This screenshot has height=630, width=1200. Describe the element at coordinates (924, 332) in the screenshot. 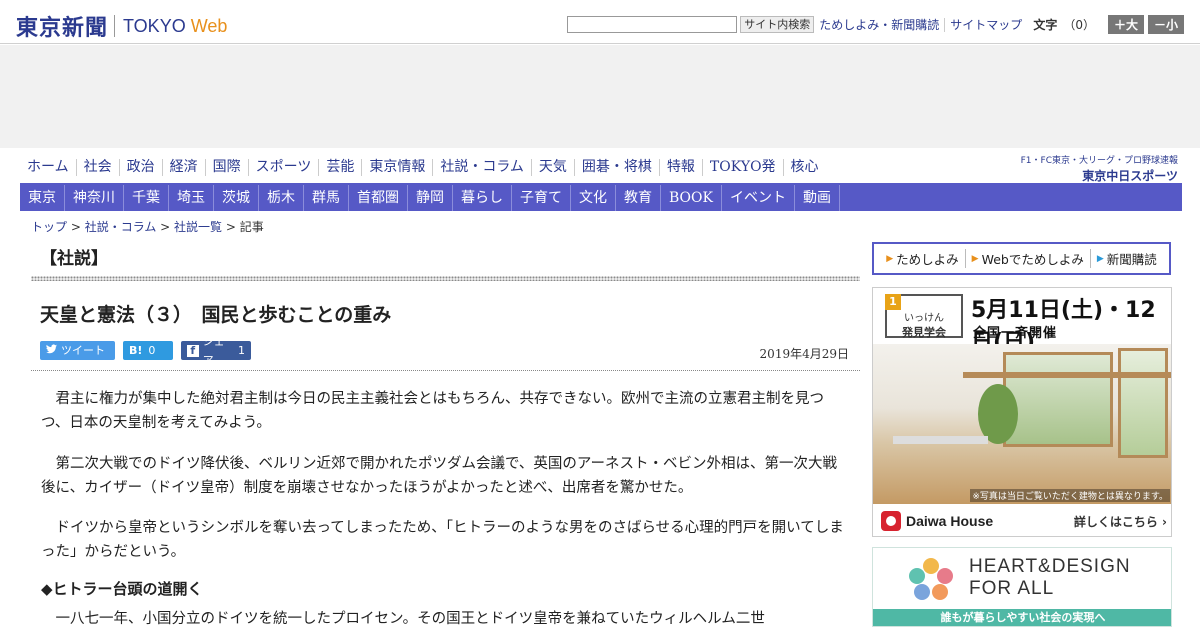

I see `event-logo-line2: 発見学会` at that location.